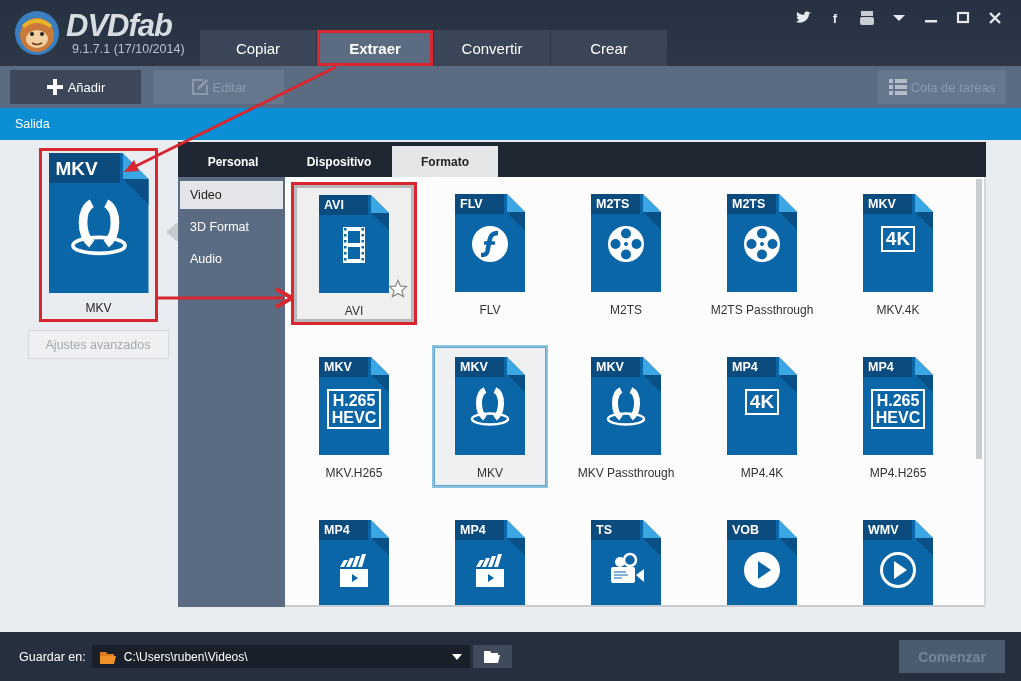  Describe the element at coordinates (231, 195) in the screenshot. I see `category-item: Video` at that location.